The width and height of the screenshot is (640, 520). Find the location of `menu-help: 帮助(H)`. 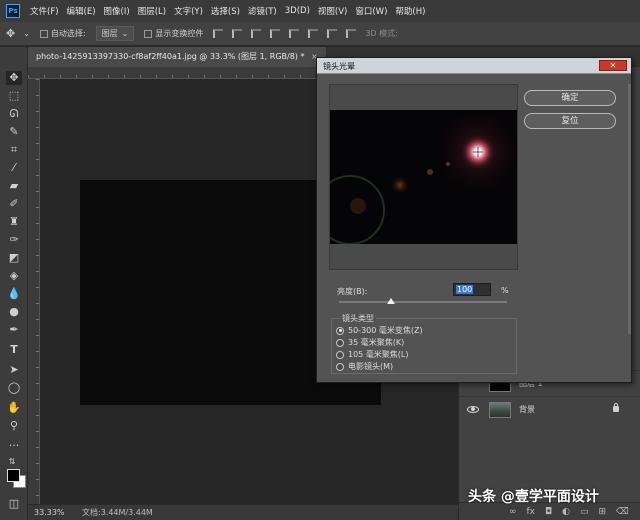

menu-help: 帮助(H) is located at coordinates (410, 11).